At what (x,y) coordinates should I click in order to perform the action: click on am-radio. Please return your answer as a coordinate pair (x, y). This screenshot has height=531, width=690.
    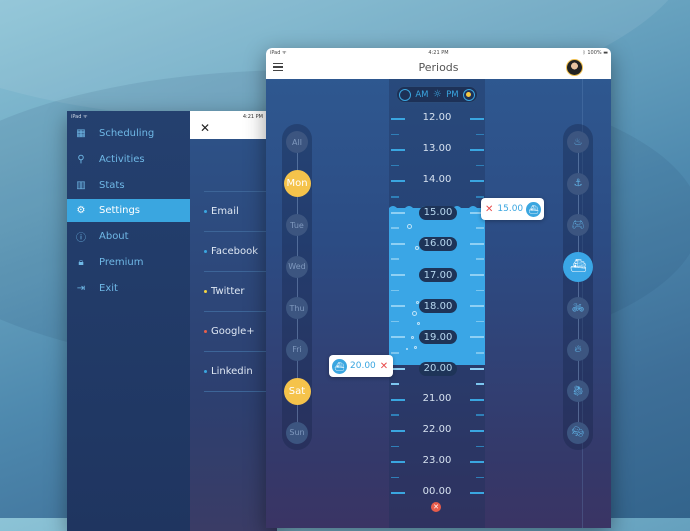
    Looking at the image, I should click on (405, 94).